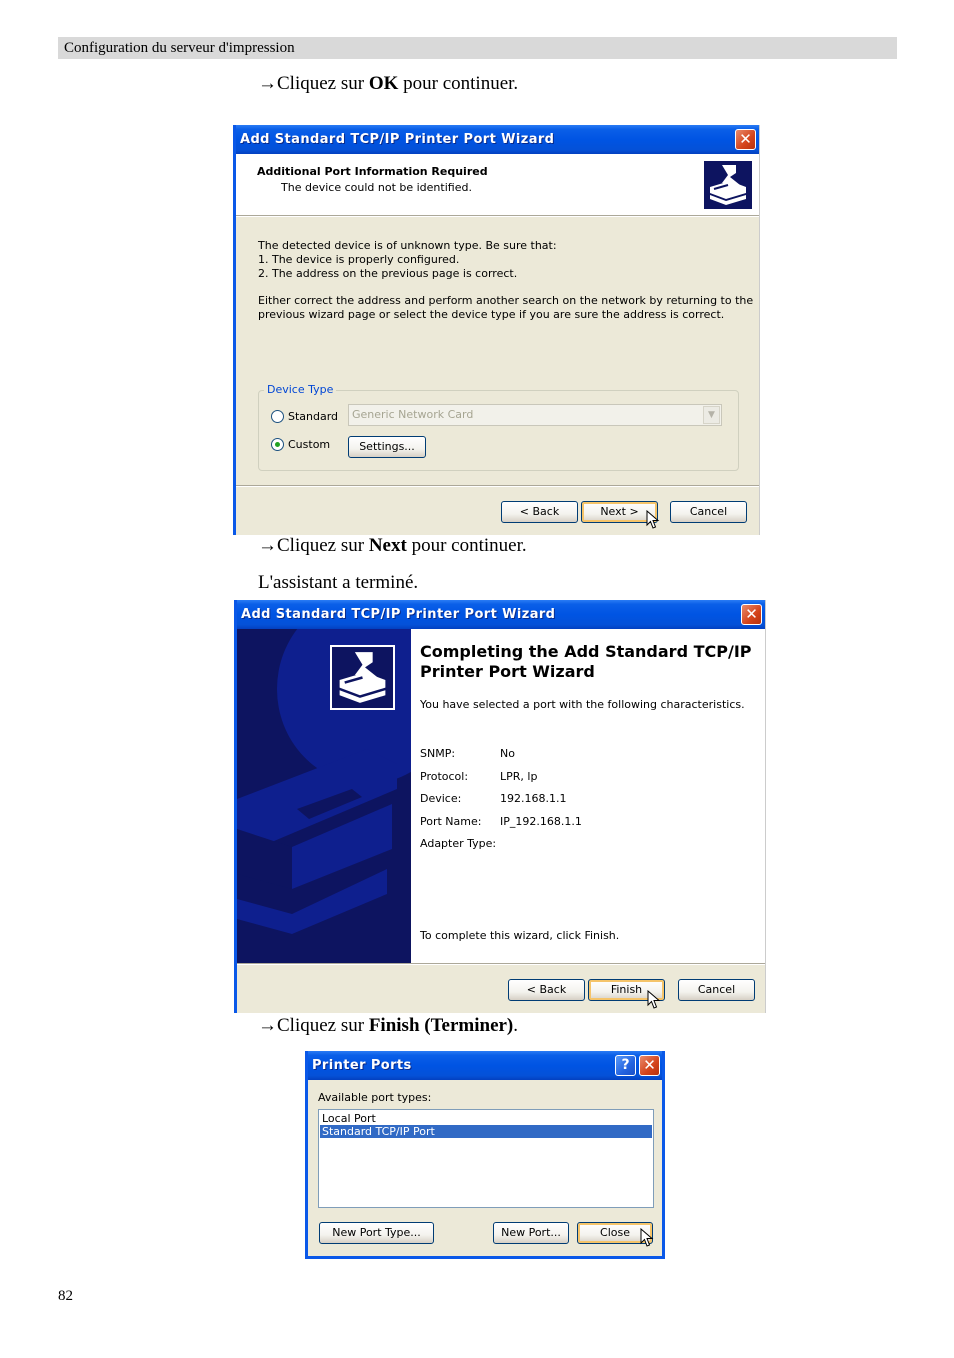 Image resolution: width=954 pixels, height=1358 pixels. What do you see at coordinates (535, 415) in the screenshot?
I see `device-type-dropdown: Generic Network Card ▼` at bounding box center [535, 415].